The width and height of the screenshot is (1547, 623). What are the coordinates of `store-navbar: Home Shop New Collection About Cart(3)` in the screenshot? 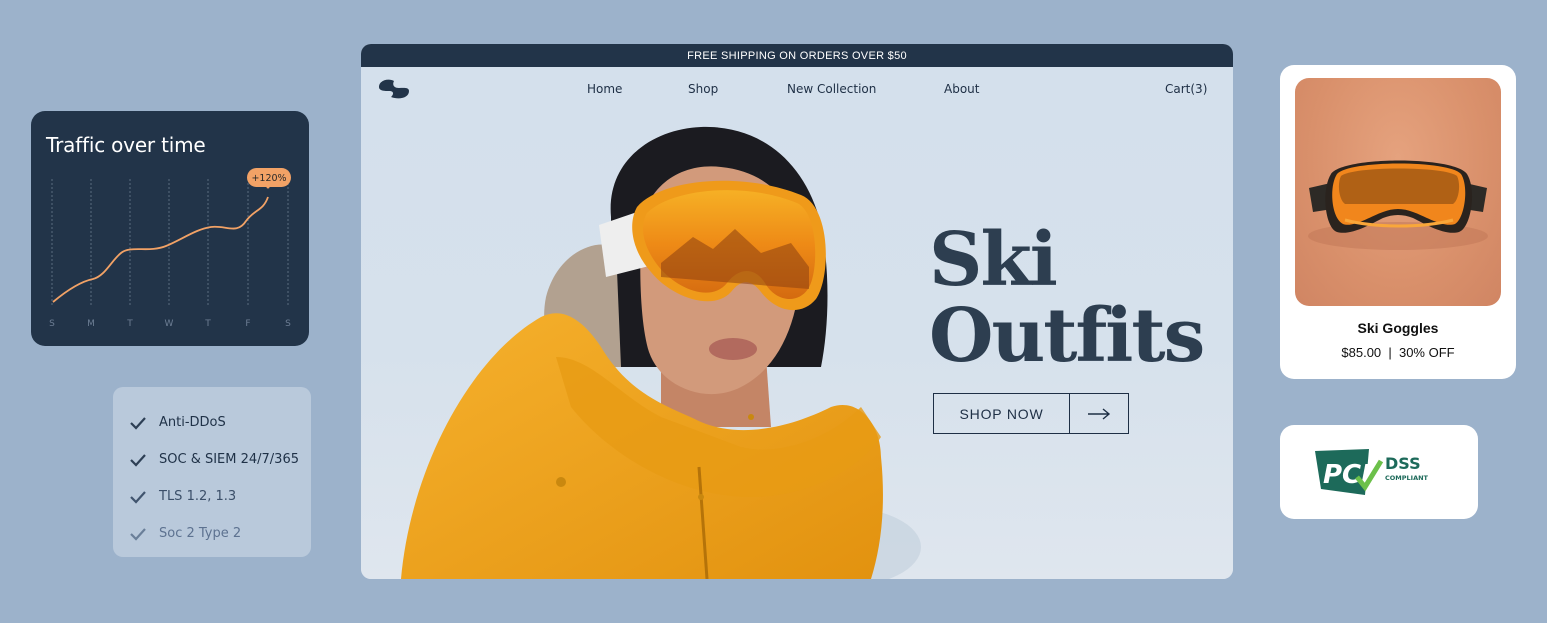 It's located at (797, 89).